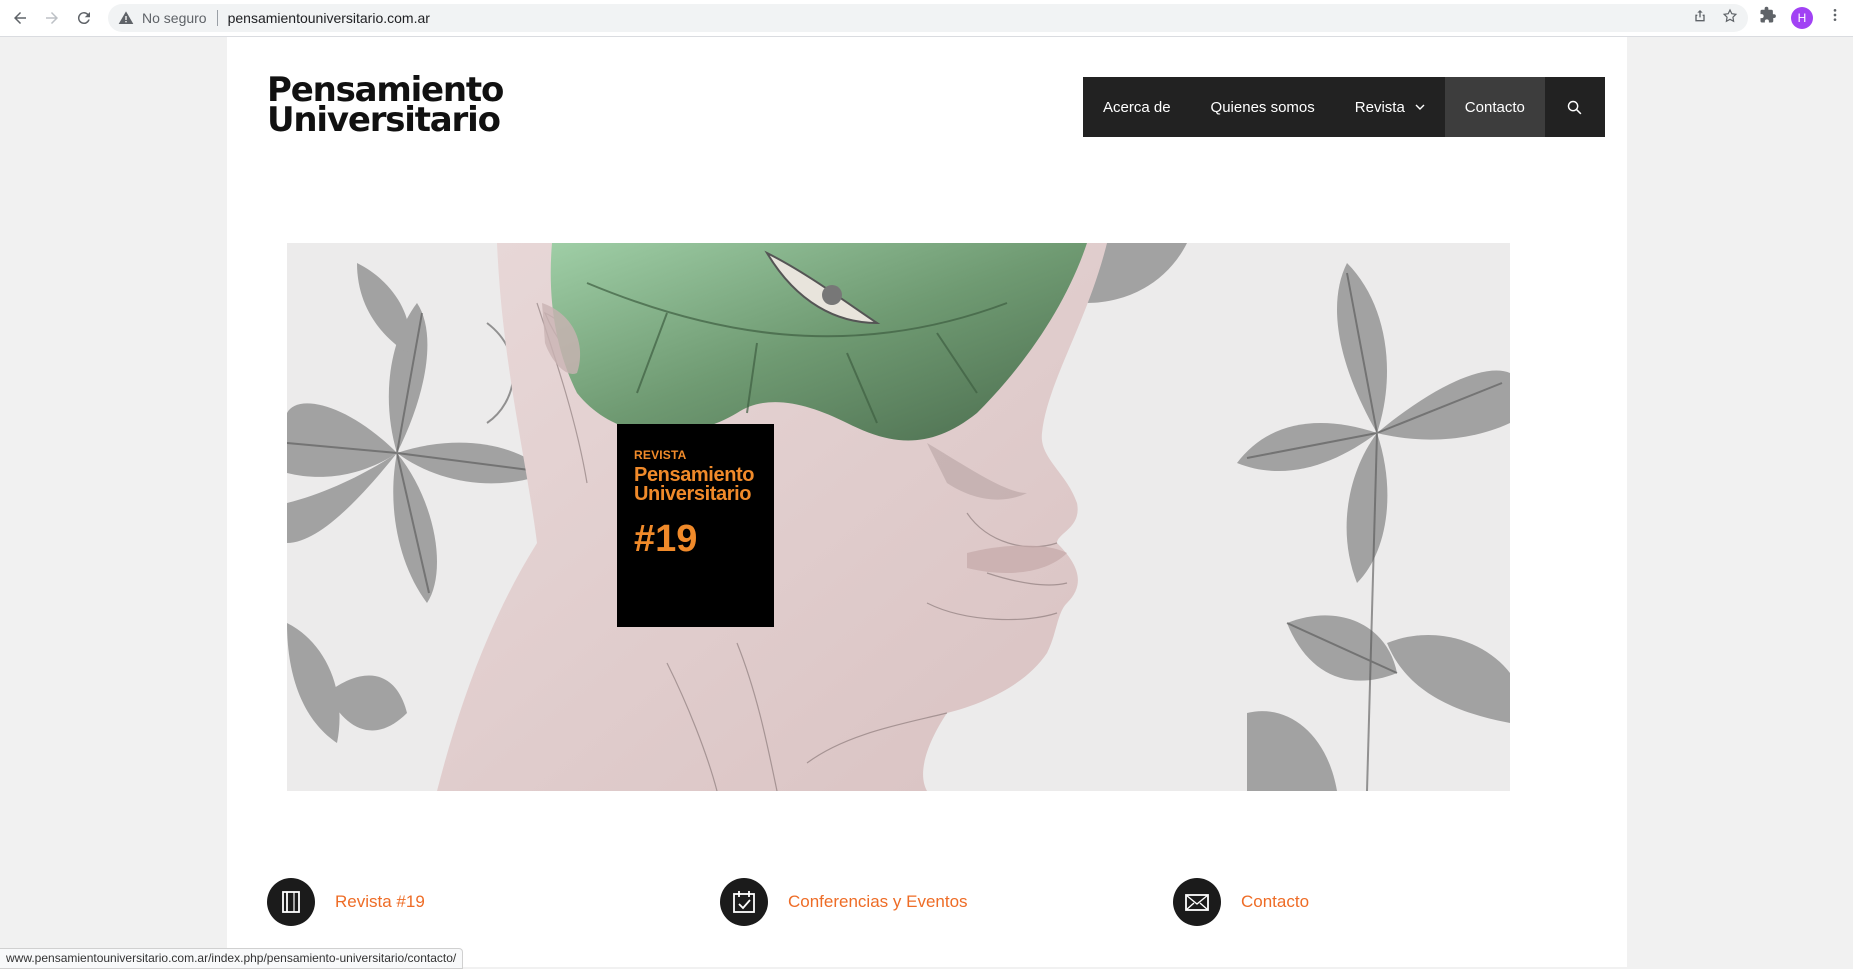 This screenshot has width=1853, height=969. Describe the element at coordinates (1275, 902) in the screenshot. I see `feature-label: Contacto` at that location.